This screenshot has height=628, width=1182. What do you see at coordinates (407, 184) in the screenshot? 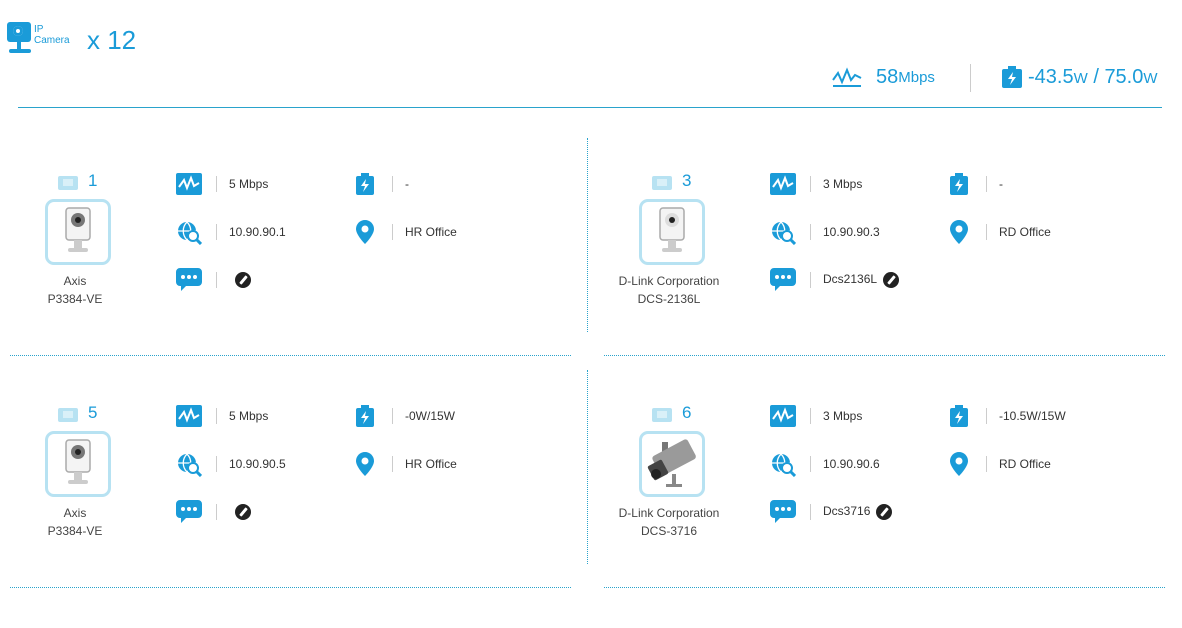
I see `power-value: -` at bounding box center [407, 184].